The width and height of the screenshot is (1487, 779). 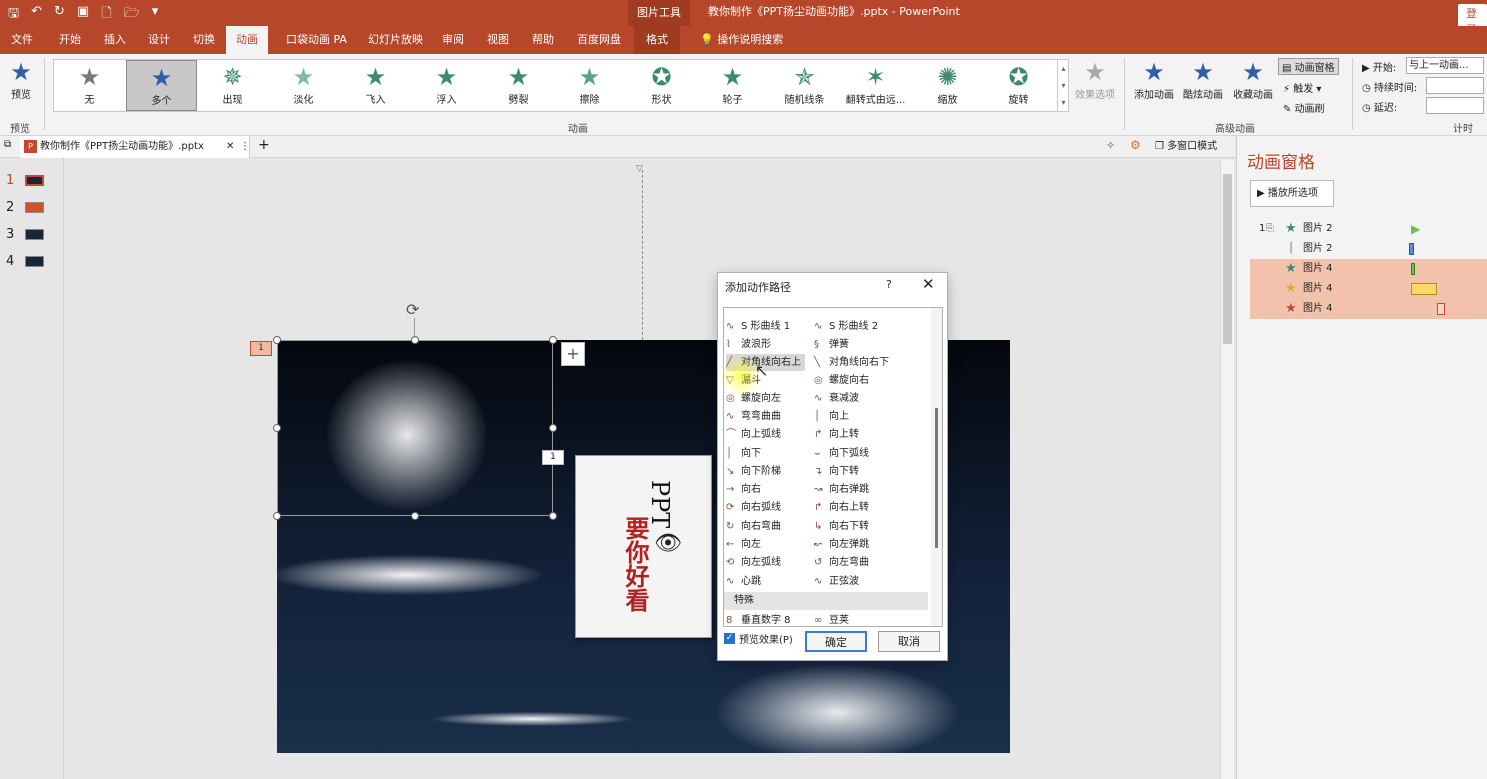 What do you see at coordinates (1110, 145) in the screenshot?
I see `magic-icon: ✧` at bounding box center [1110, 145].